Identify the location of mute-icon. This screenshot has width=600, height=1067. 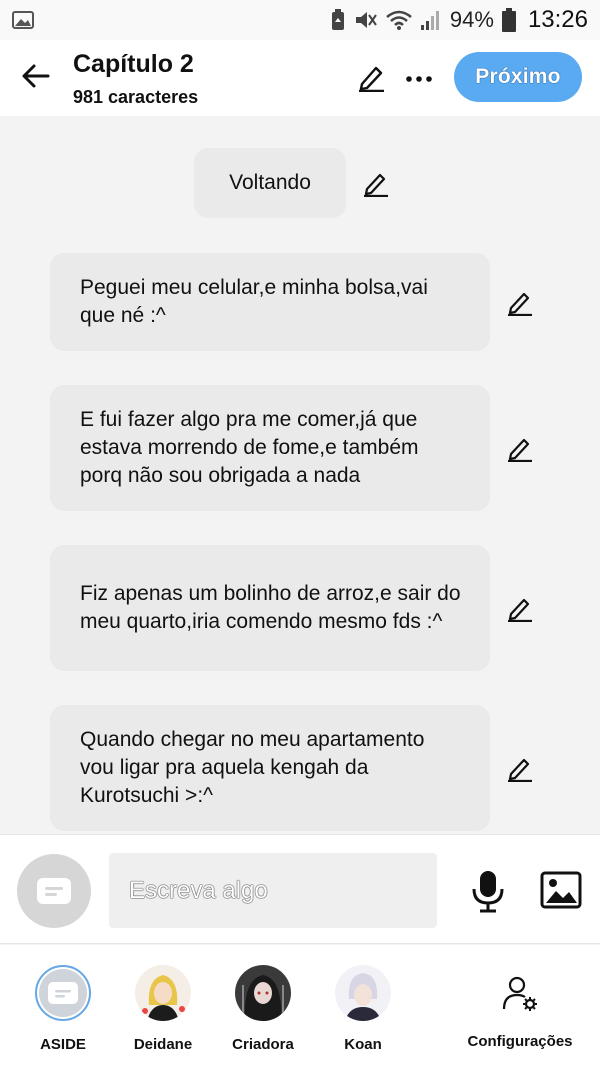
(366, 20).